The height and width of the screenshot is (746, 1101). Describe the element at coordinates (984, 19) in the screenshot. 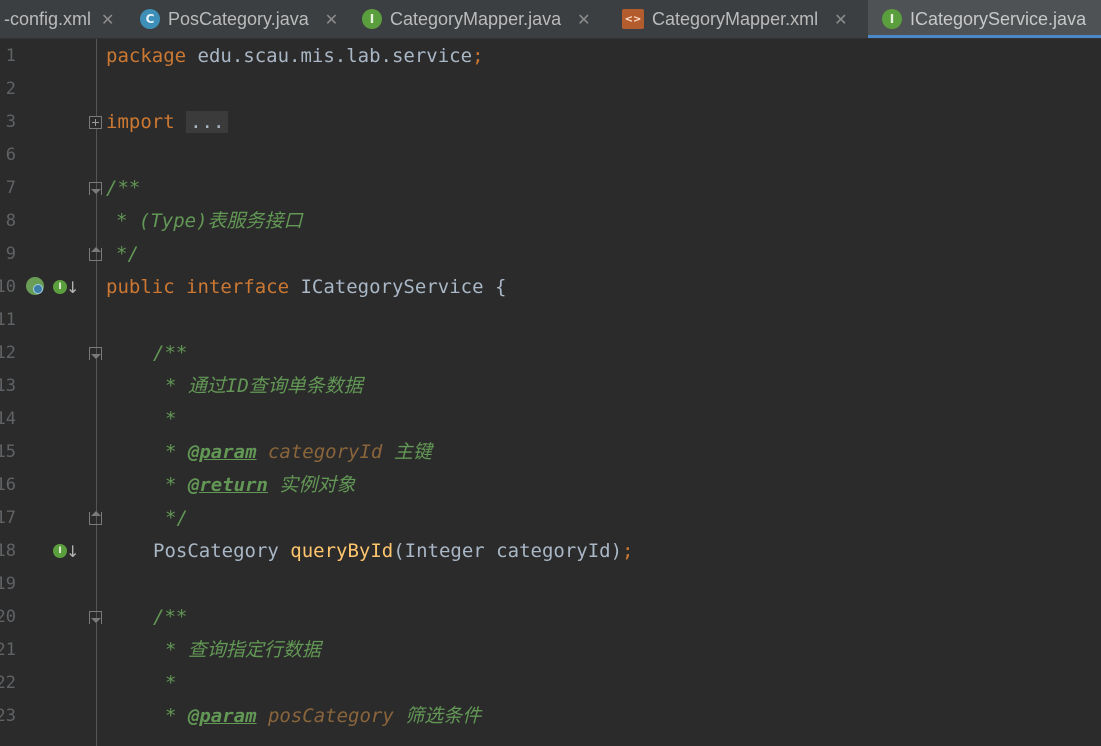

I see `tab-icategoryservice-java: I ICategoryService.java` at that location.